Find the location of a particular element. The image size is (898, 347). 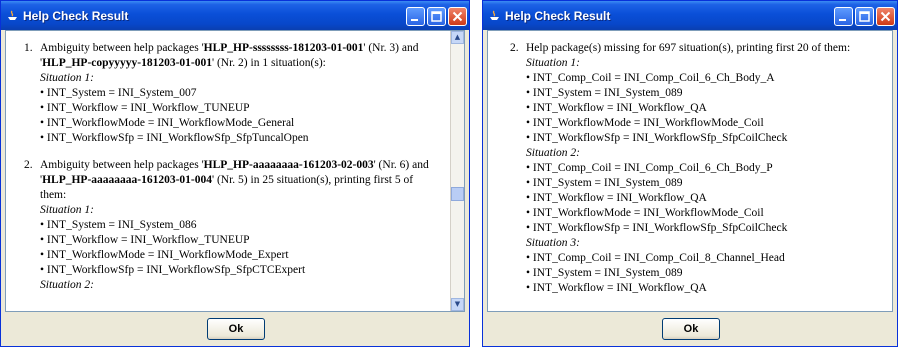

package-name: HLP_HP-aaaaaaaa-161203-02-003 is located at coordinates (288, 165).